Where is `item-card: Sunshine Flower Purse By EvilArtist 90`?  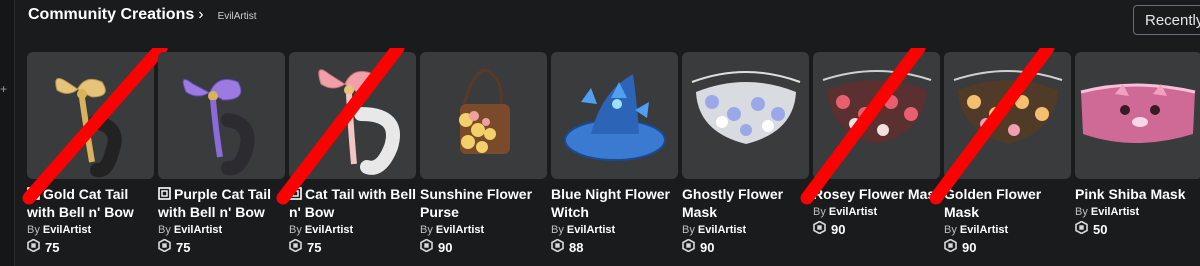 item-card: Sunshine Flower Purse By EvilArtist 90 is located at coordinates (485, 159).